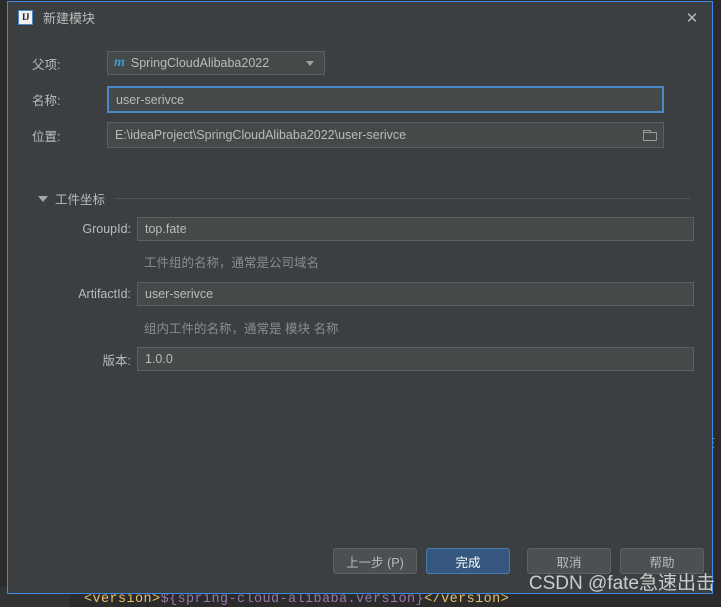 Image resolution: width=721 pixels, height=607 pixels. I want to click on name-row: 名称: user-serivce, so click(360, 99).